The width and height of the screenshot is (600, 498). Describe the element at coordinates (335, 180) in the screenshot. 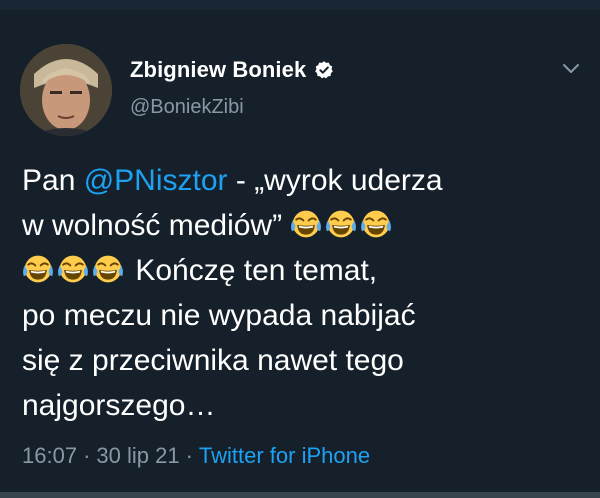

I see `tweet-text-segment: - „wyrok uderza` at that location.